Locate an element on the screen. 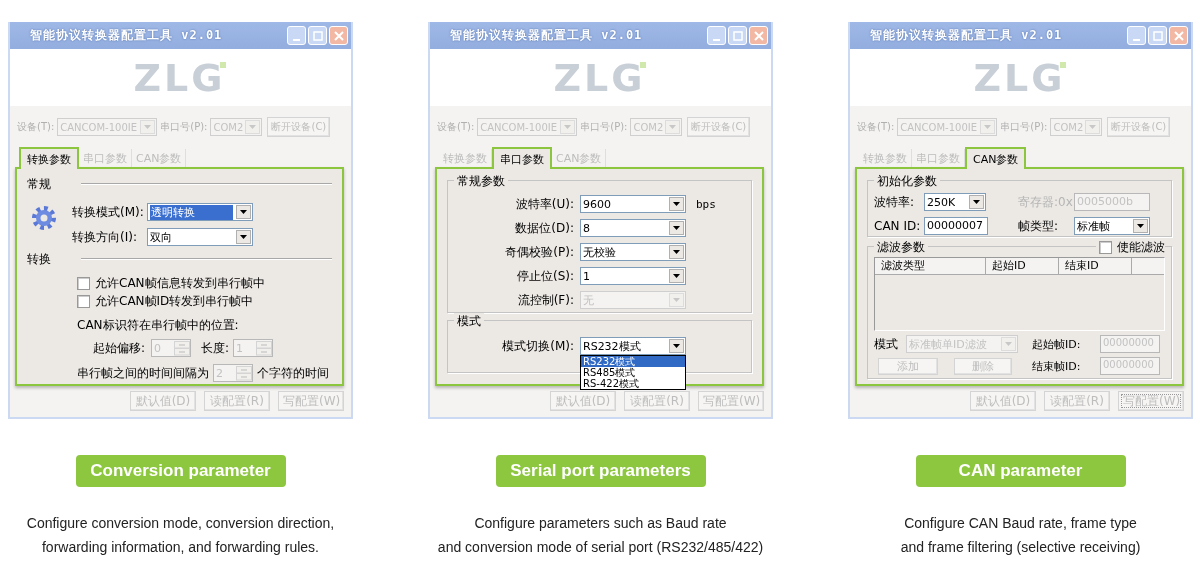 Image resolution: width=1200 pixels, height=570 pixels. field-label: 串行帧之间的时间间隔为 is located at coordinates (143, 373).